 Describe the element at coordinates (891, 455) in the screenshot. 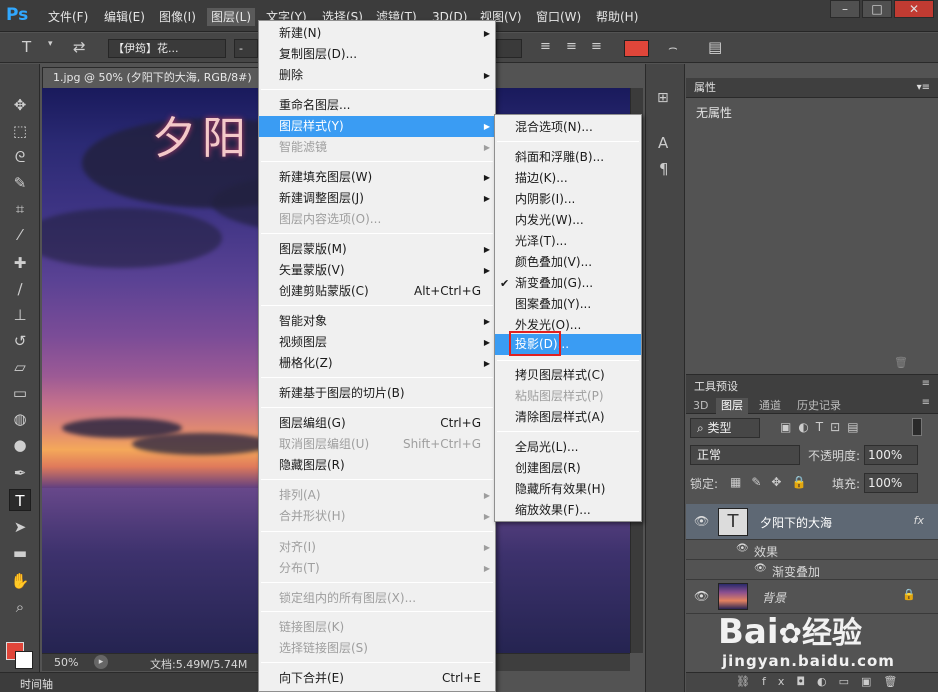

I see `opacity-field: 100%` at that location.